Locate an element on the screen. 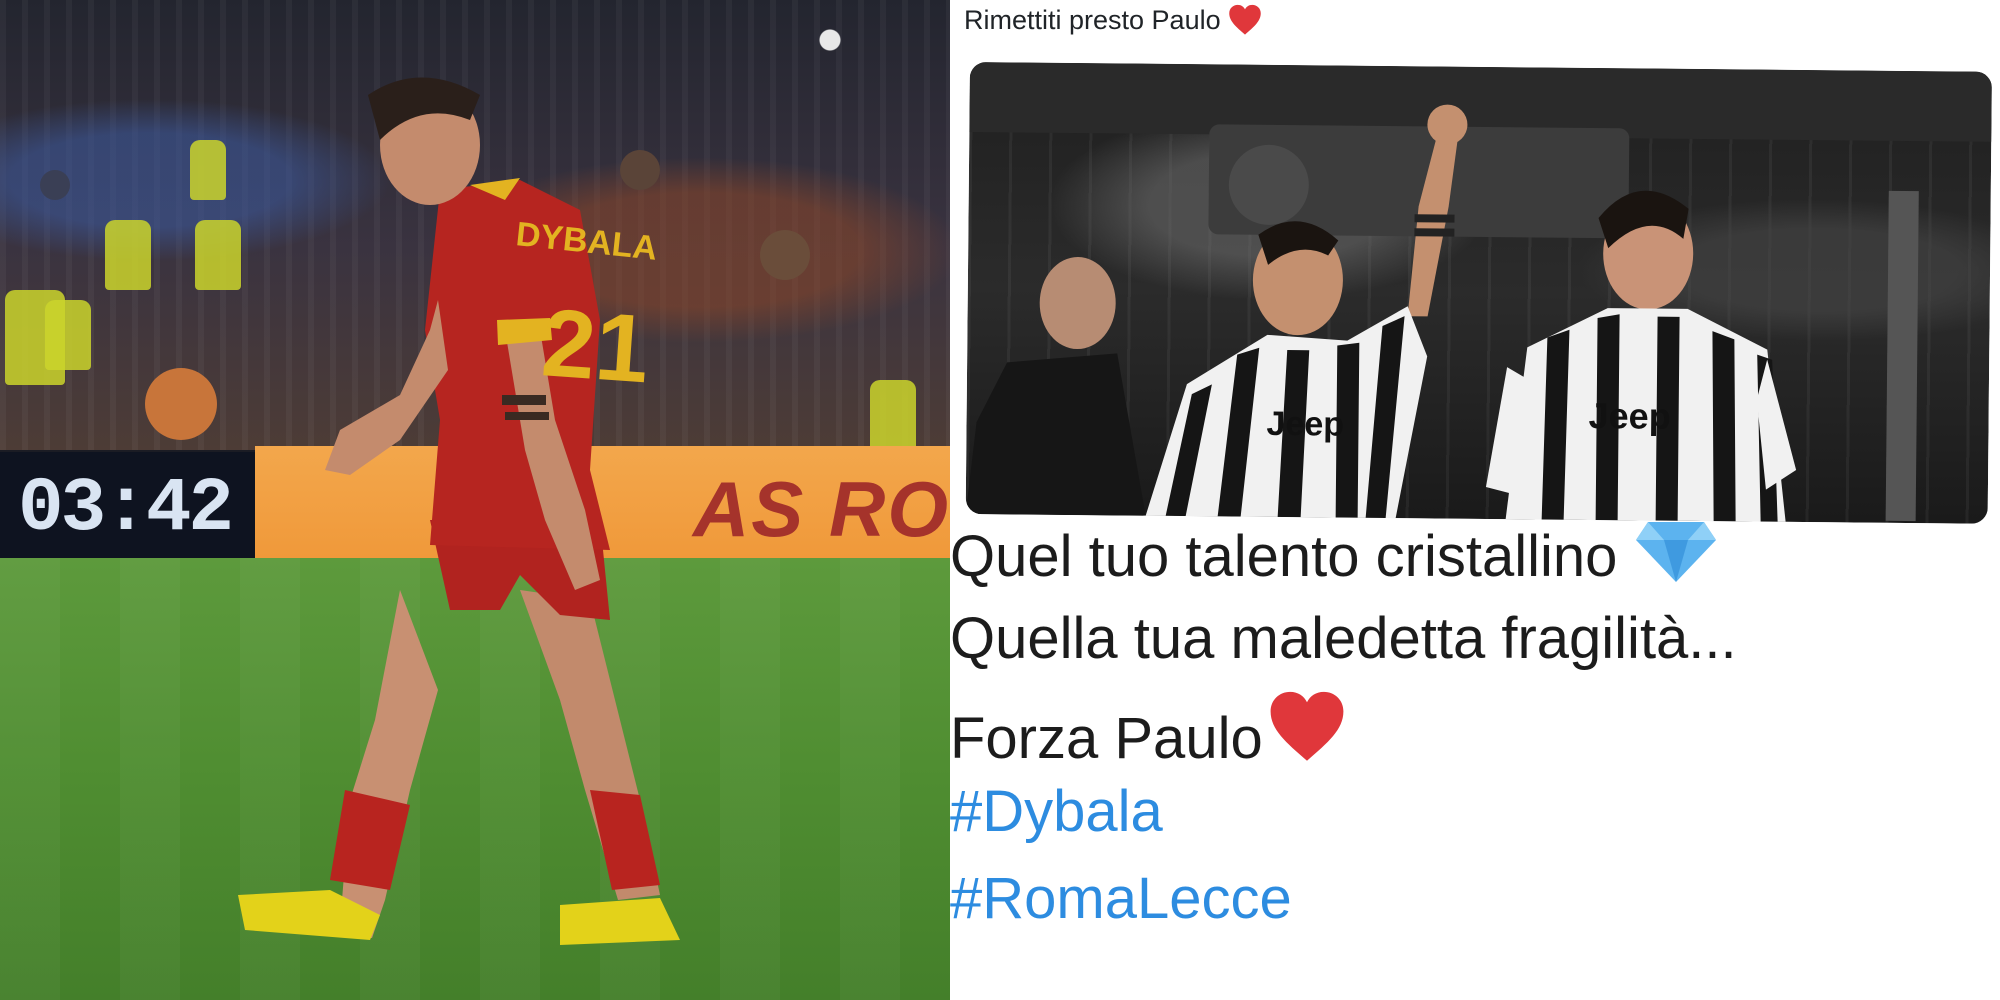 Image resolution: width=2000 pixels, height=1000 pixels. jersey-sponsor-2: Jeep is located at coordinates (1629, 416).